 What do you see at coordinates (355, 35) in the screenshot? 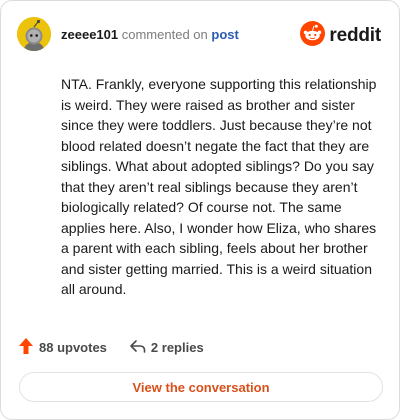
I see `reddit-wordmark: reddit` at bounding box center [355, 35].